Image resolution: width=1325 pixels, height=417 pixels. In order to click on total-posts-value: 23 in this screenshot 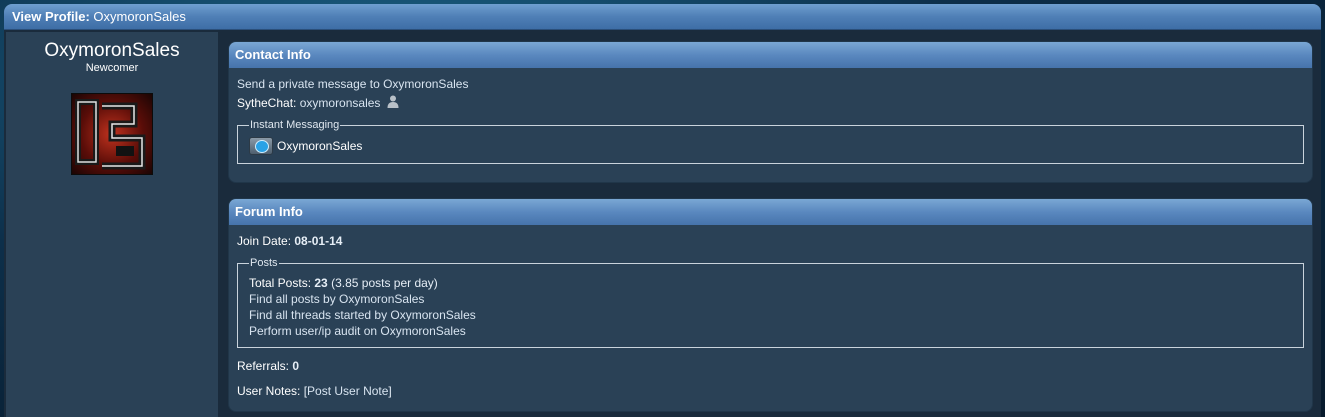, I will do `click(321, 283)`.